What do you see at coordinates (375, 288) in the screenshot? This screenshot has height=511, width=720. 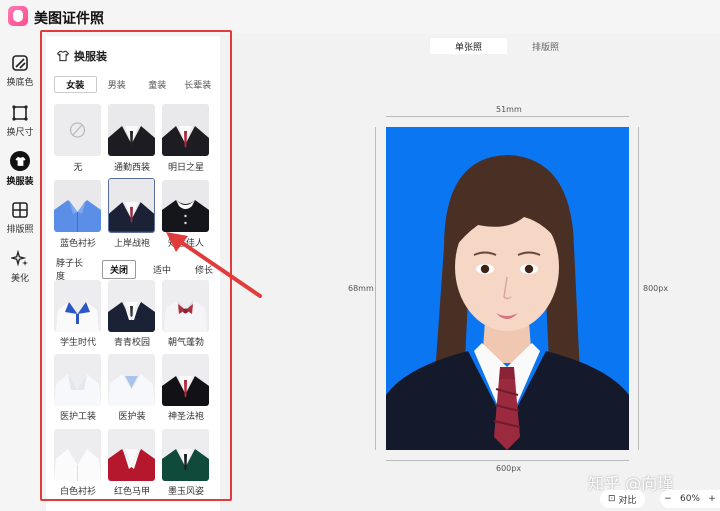 I see `height-dimension-line` at bounding box center [375, 288].